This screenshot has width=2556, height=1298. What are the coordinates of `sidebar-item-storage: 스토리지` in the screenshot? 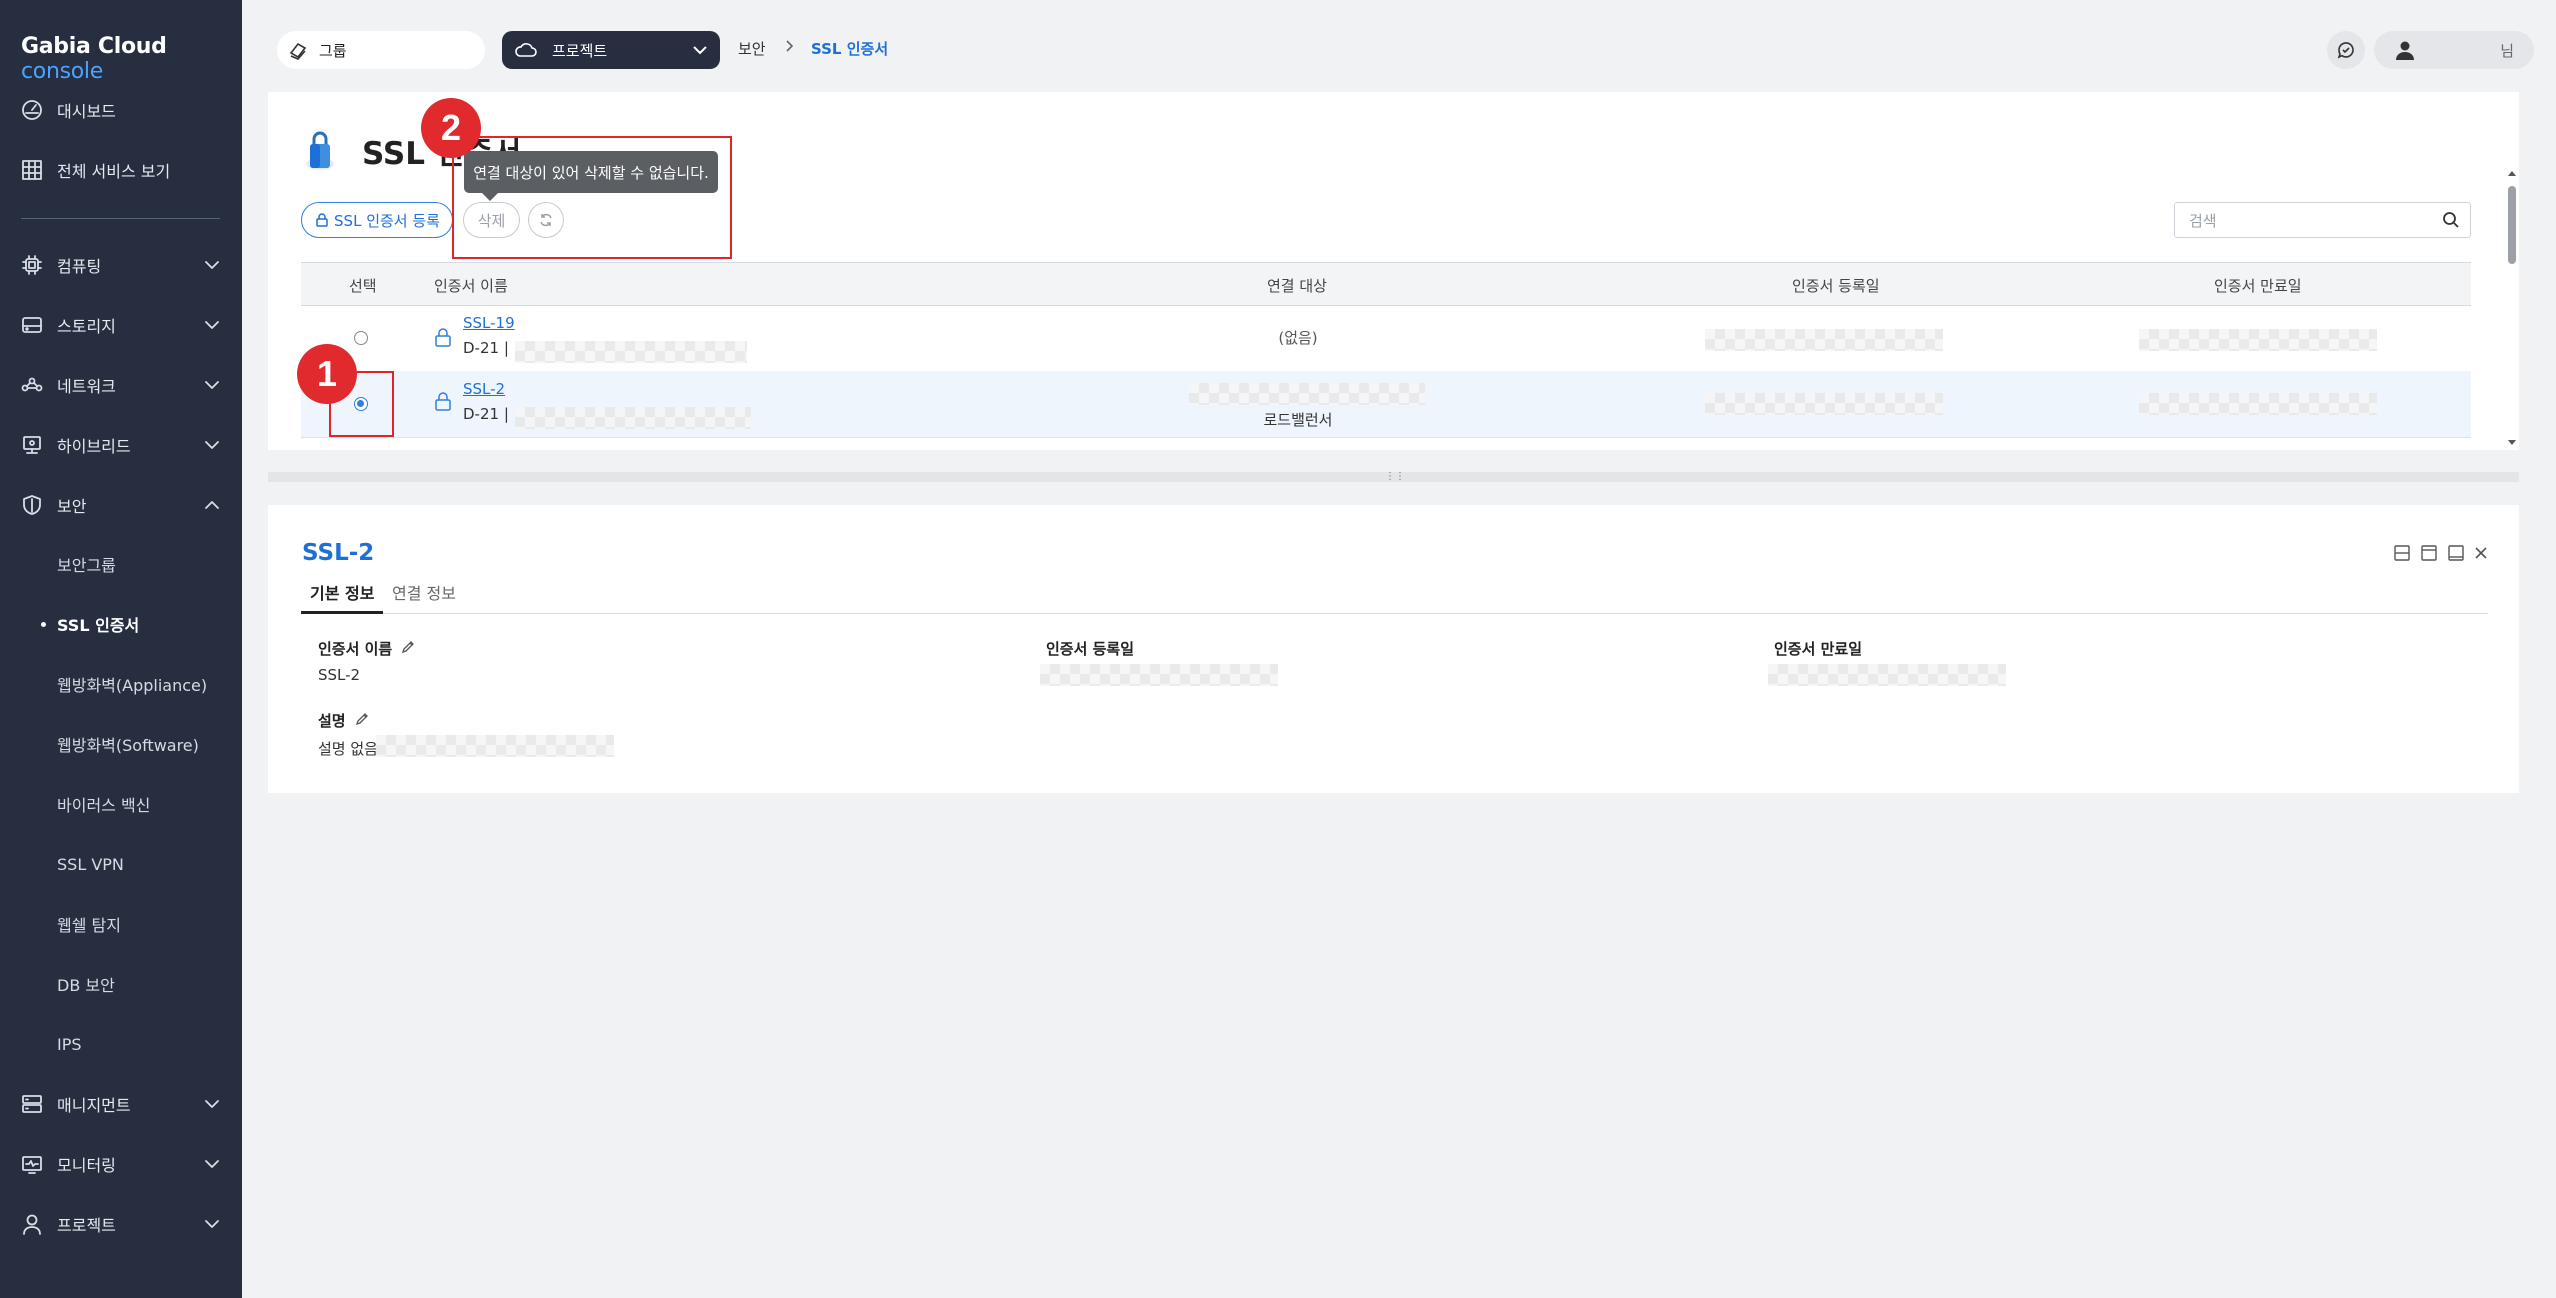 It's located at (121, 325).